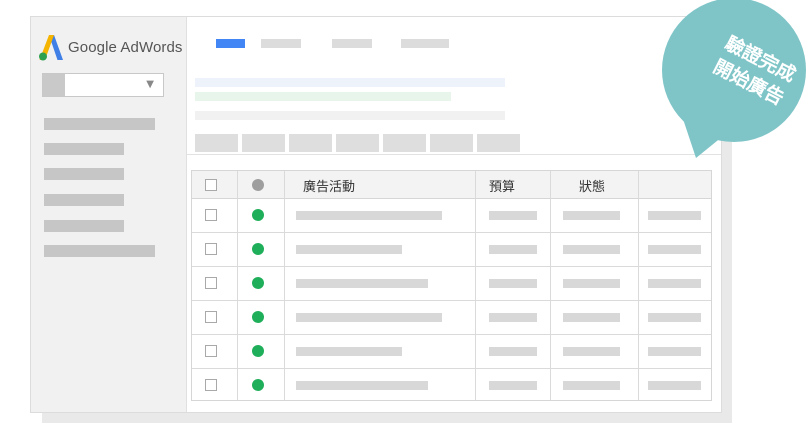  I want to click on adwords-logo-icon, so click(51, 48).